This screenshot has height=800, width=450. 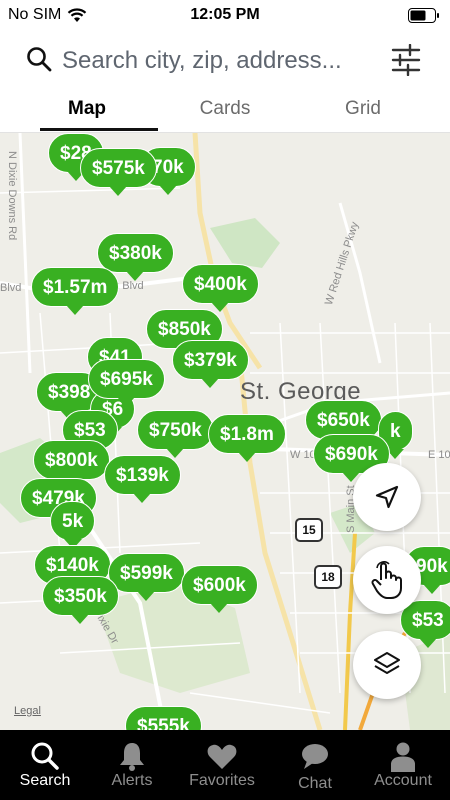 What do you see at coordinates (210, 364) in the screenshot?
I see `price-pin: $379k` at bounding box center [210, 364].